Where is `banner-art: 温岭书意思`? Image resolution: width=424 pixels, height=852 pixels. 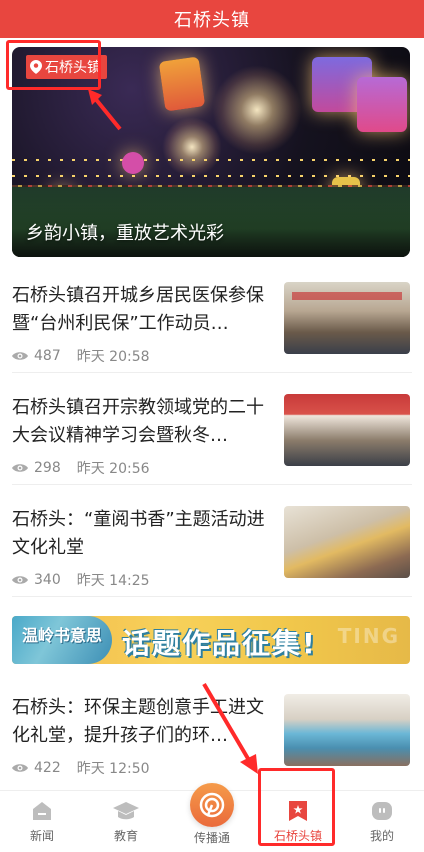
banner-art: 温岭书意思 is located at coordinates (62, 640).